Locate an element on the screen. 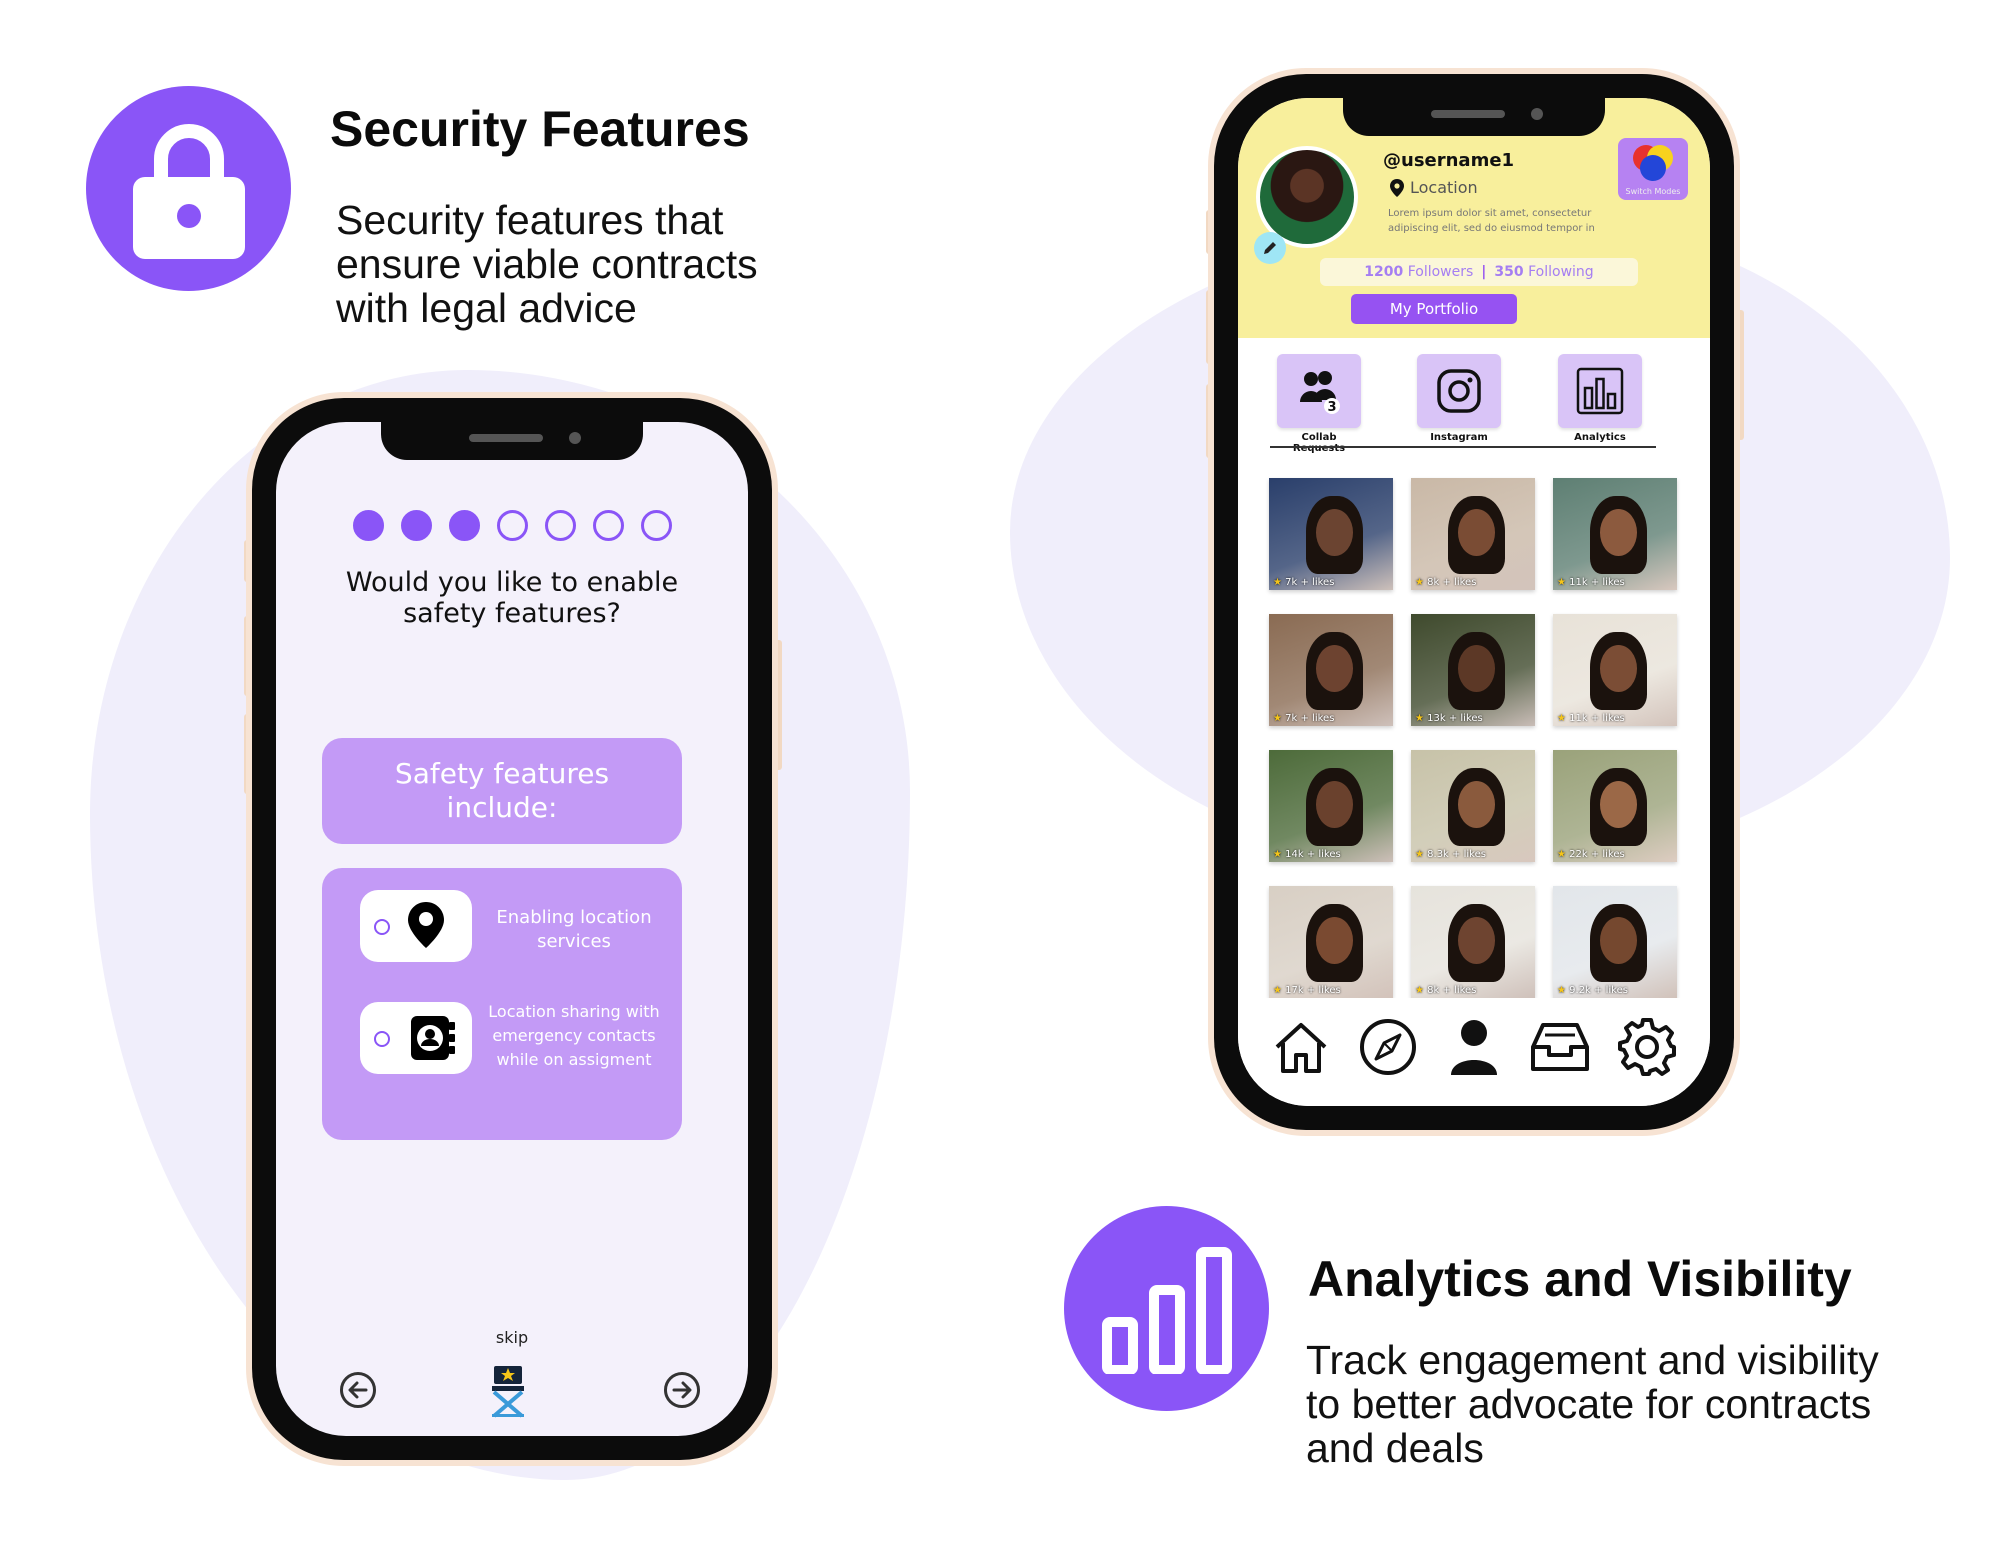  post-likes-label: 17k + likes is located at coordinates (1313, 990).